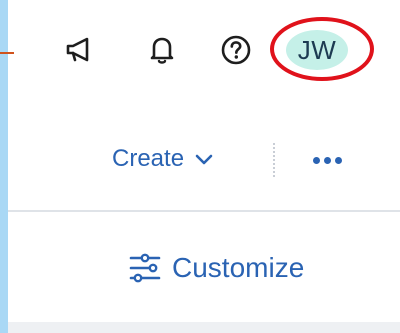 Image resolution: width=400 pixels, height=333 pixels. I want to click on bottom-panel-edge, so click(204, 327).